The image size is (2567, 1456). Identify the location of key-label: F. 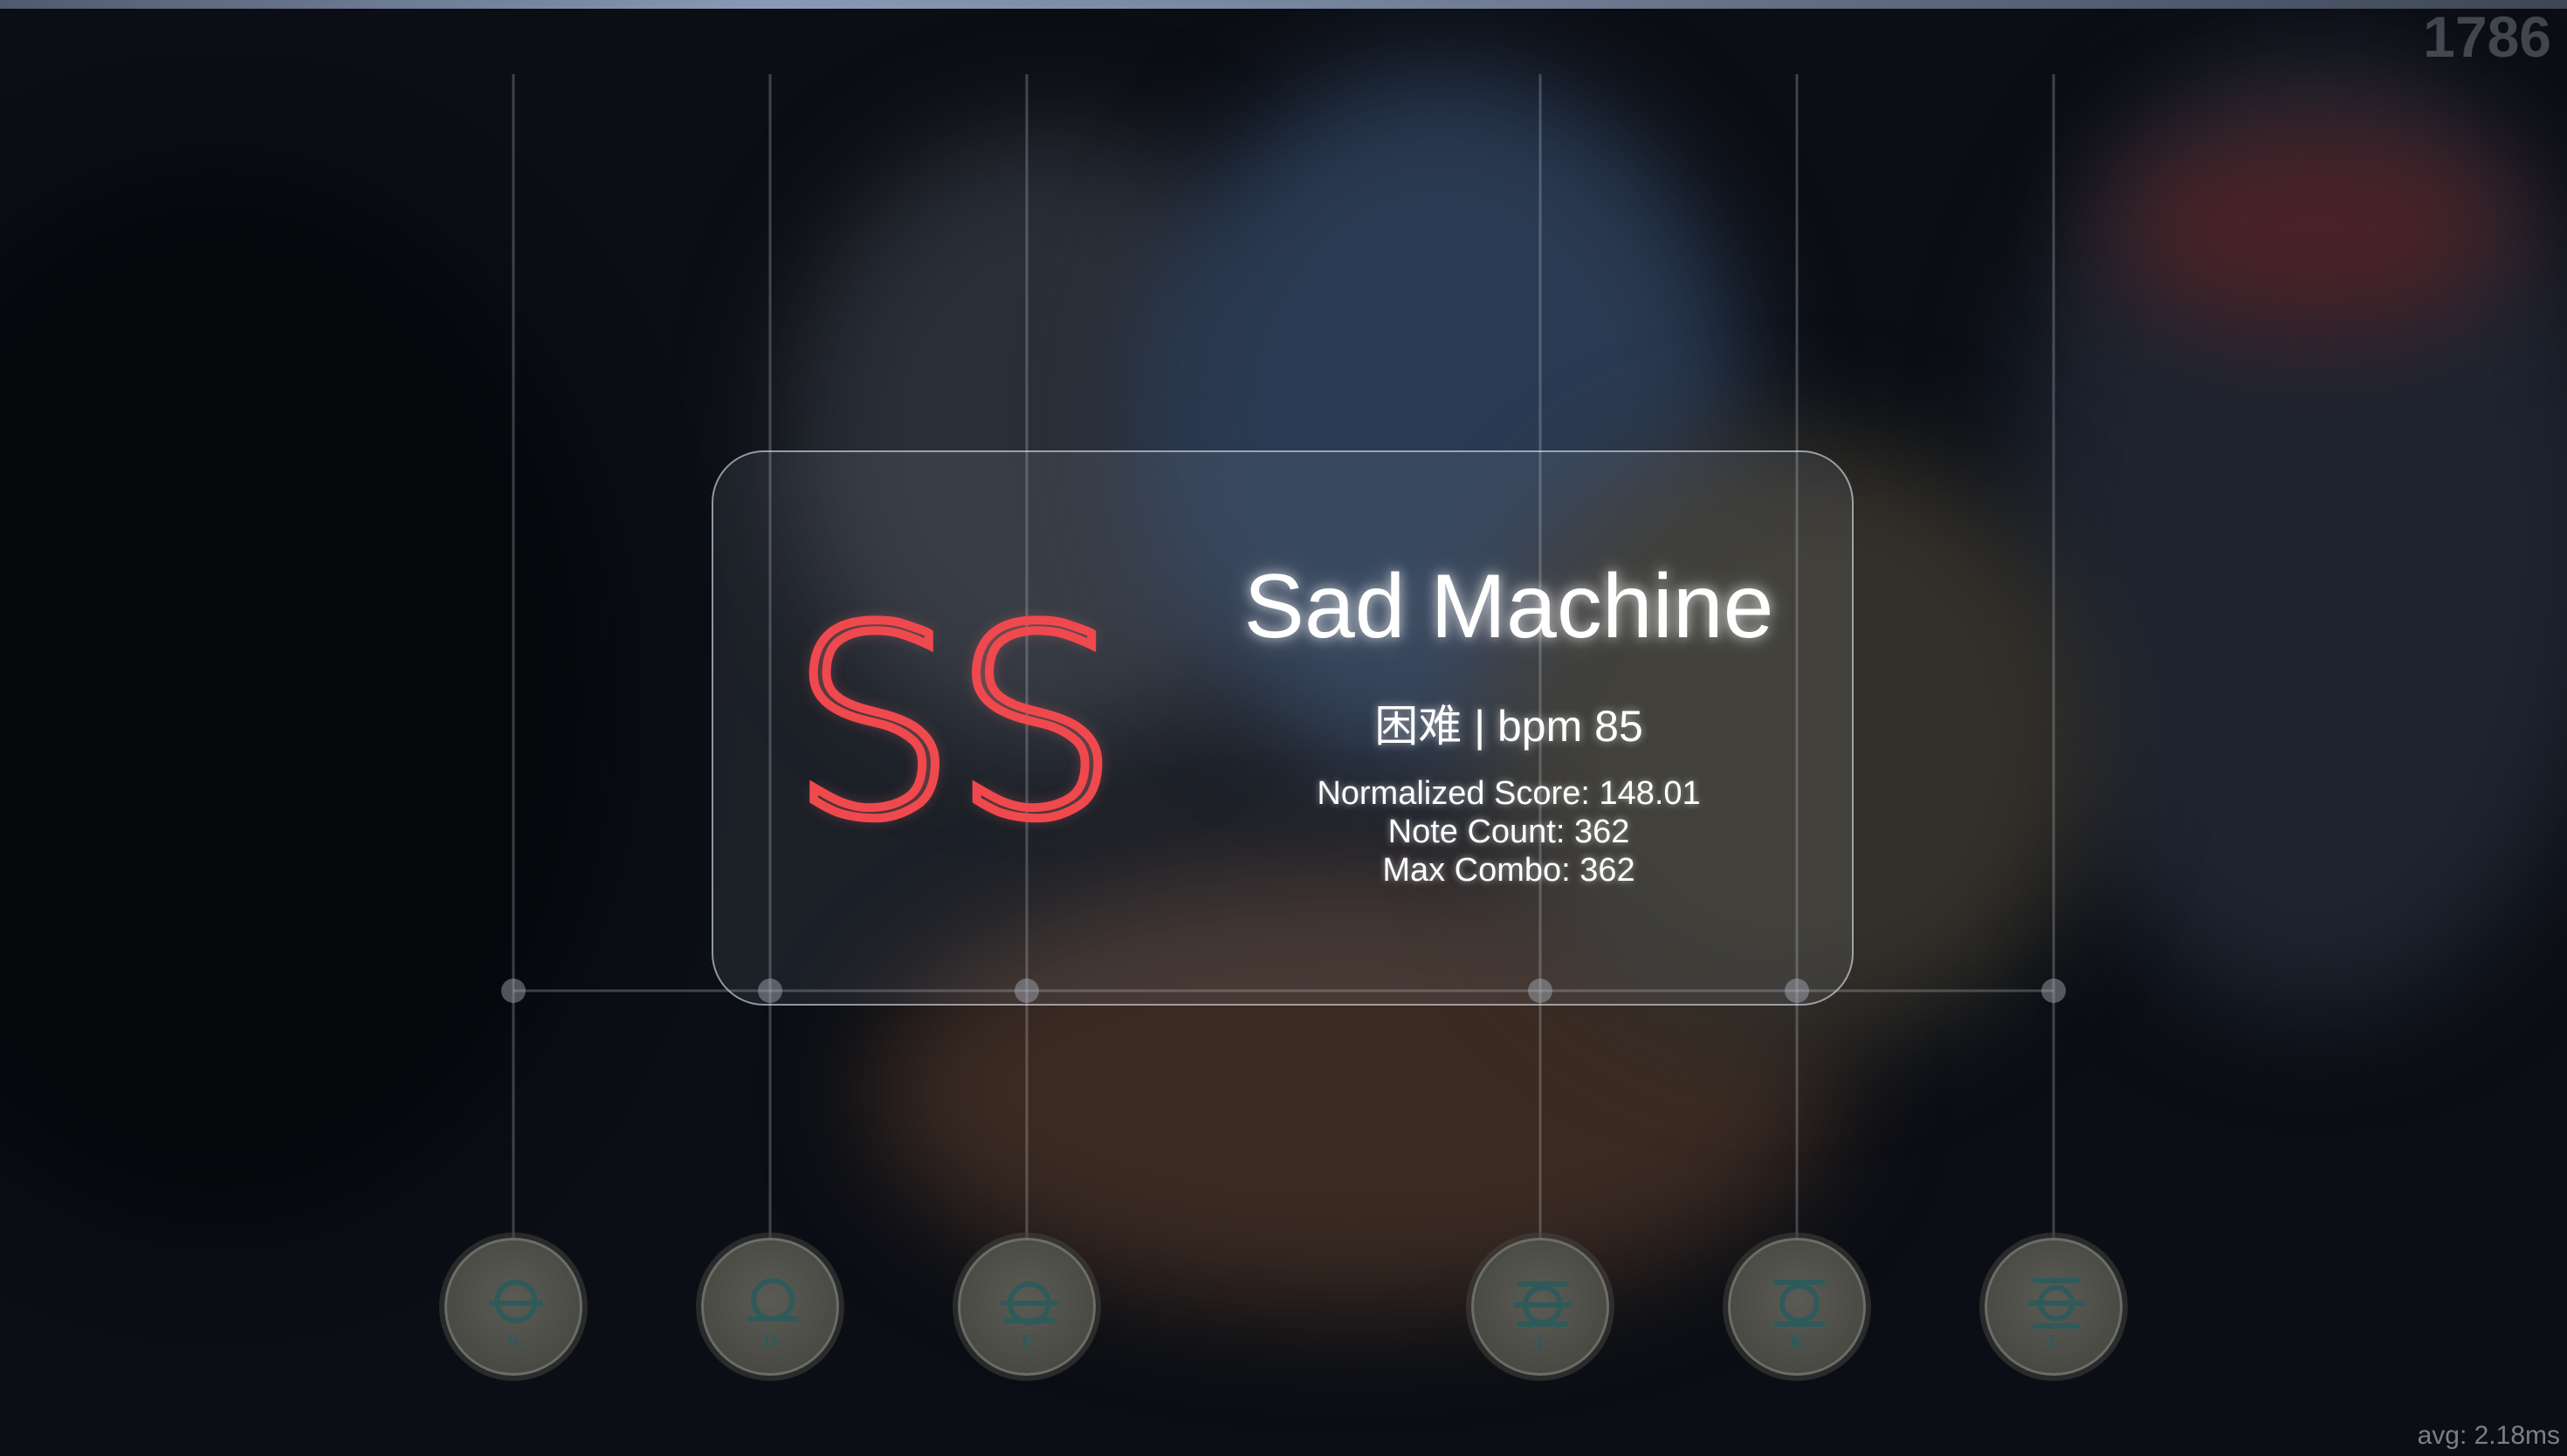
(1027, 1341).